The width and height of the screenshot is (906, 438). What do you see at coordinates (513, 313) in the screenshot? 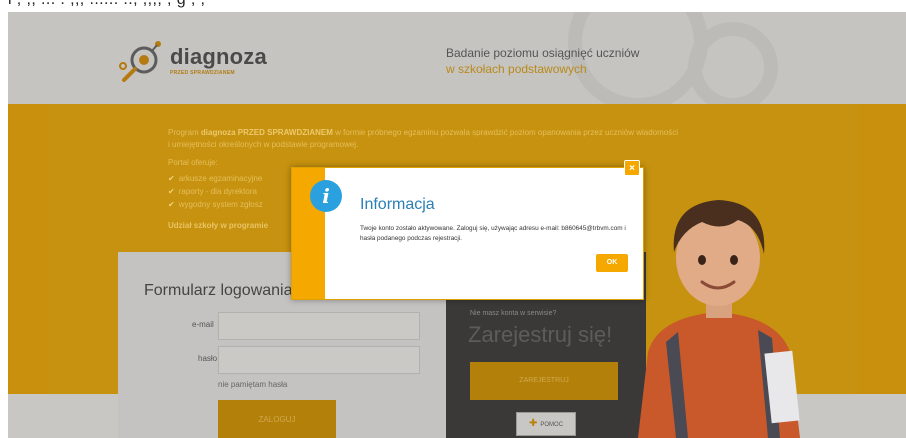
I see `register-question: Nie masz konta w serwisie?` at bounding box center [513, 313].